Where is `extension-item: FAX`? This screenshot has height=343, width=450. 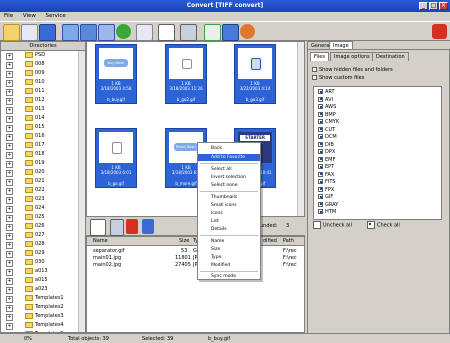
extension-item: FAX is located at coordinates (326, 174).